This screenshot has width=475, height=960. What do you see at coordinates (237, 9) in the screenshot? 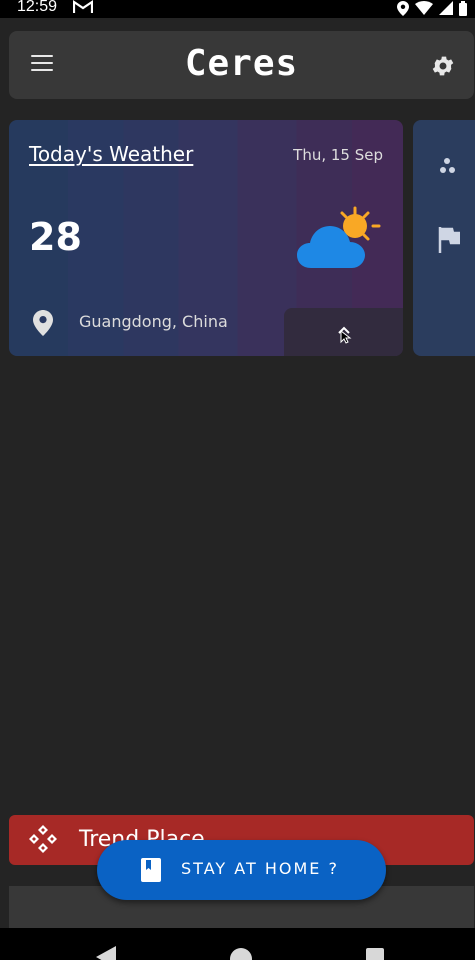
I see `status-bar: 12:59` at bounding box center [237, 9].